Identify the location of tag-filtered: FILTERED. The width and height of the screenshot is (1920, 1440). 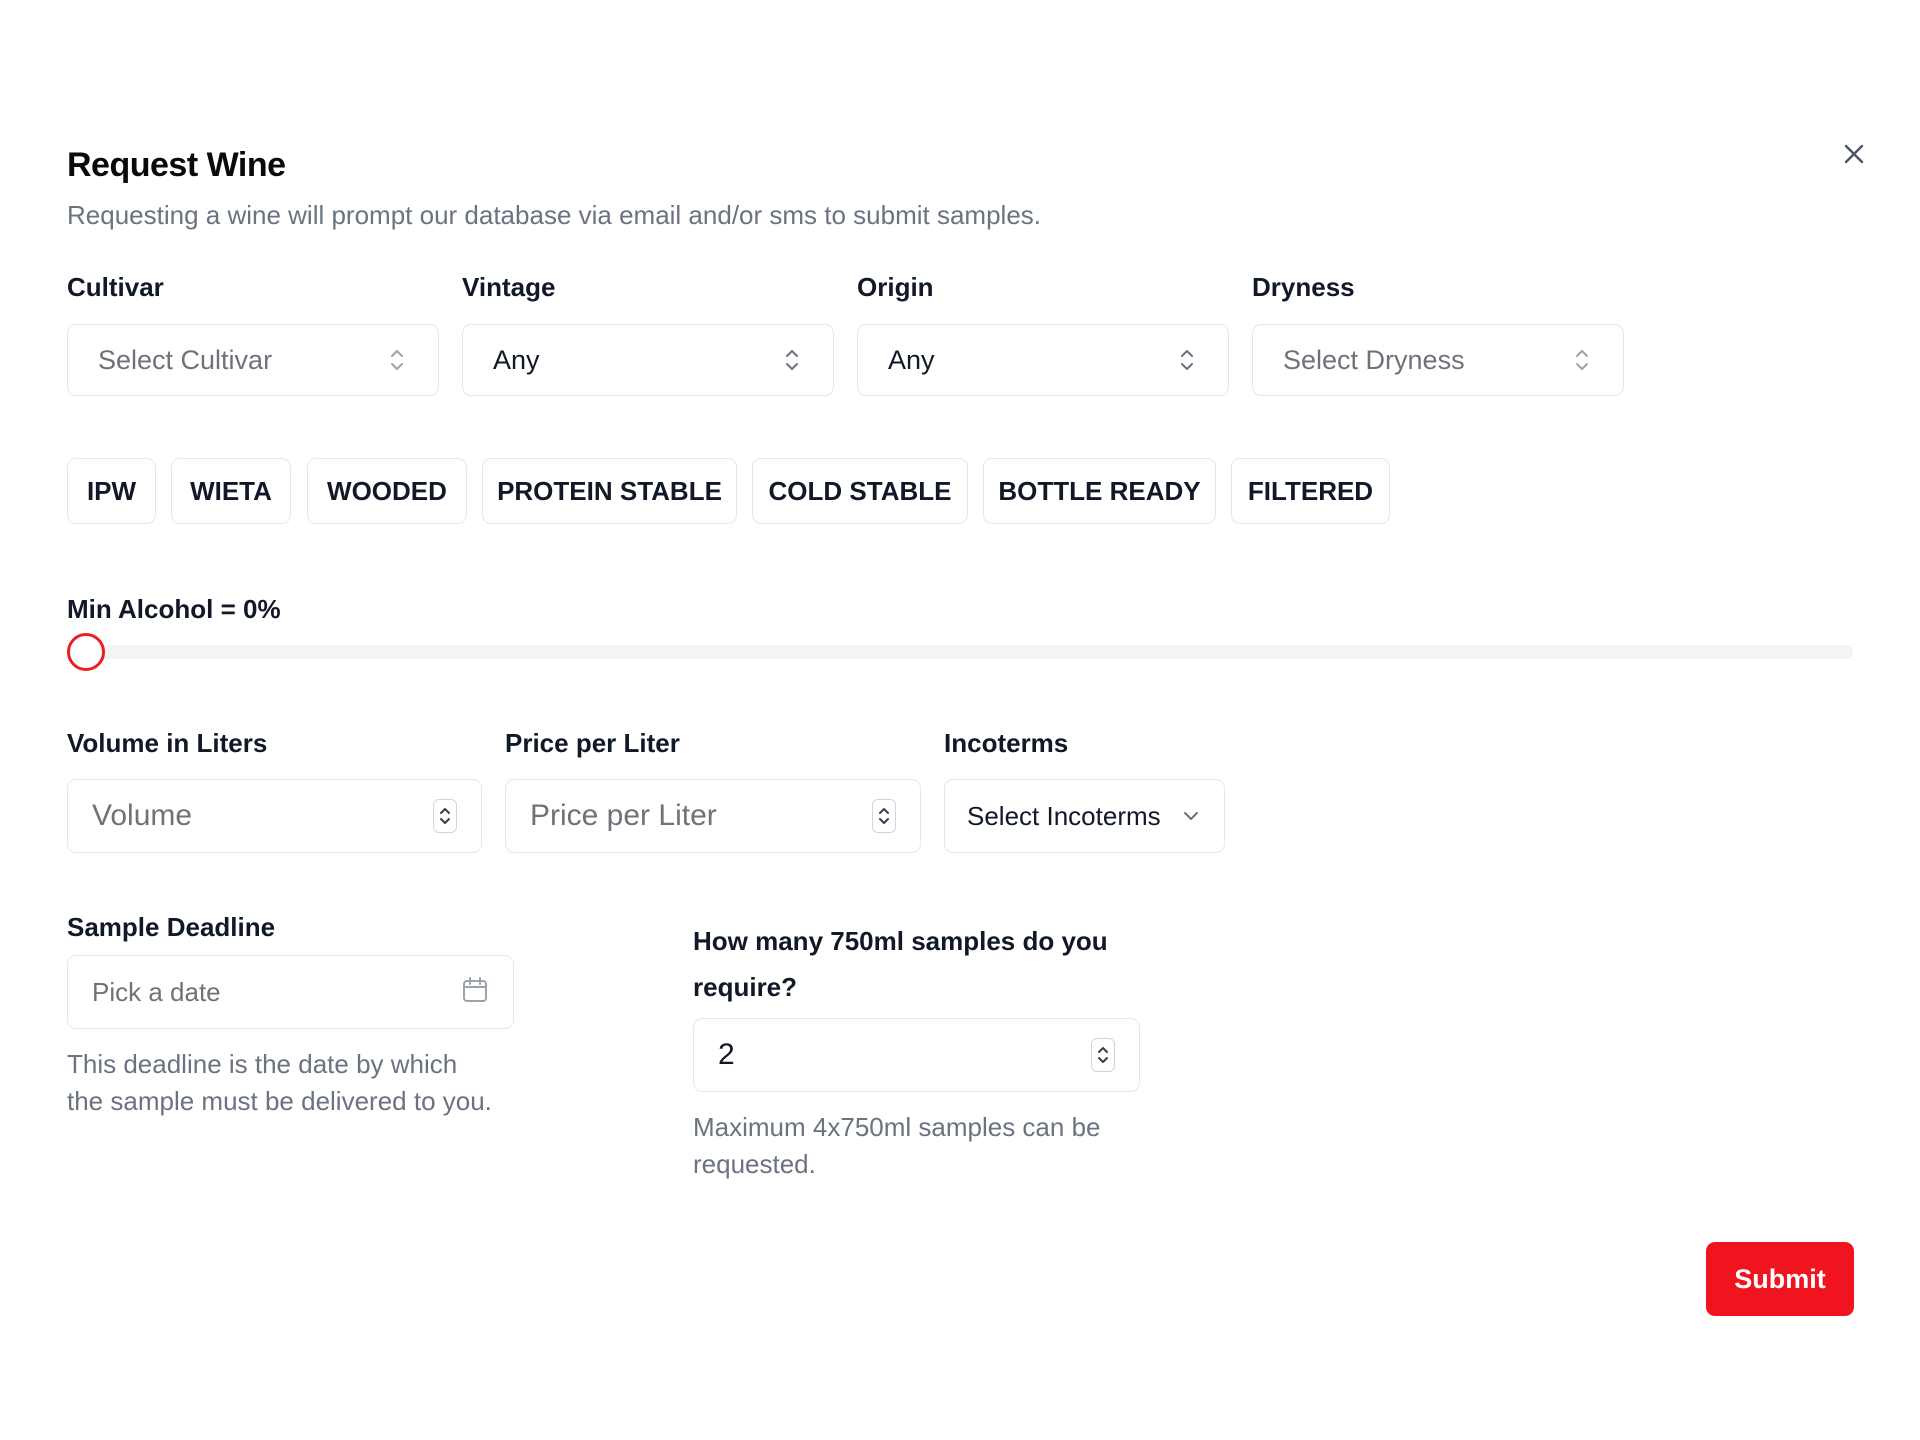
(1310, 491).